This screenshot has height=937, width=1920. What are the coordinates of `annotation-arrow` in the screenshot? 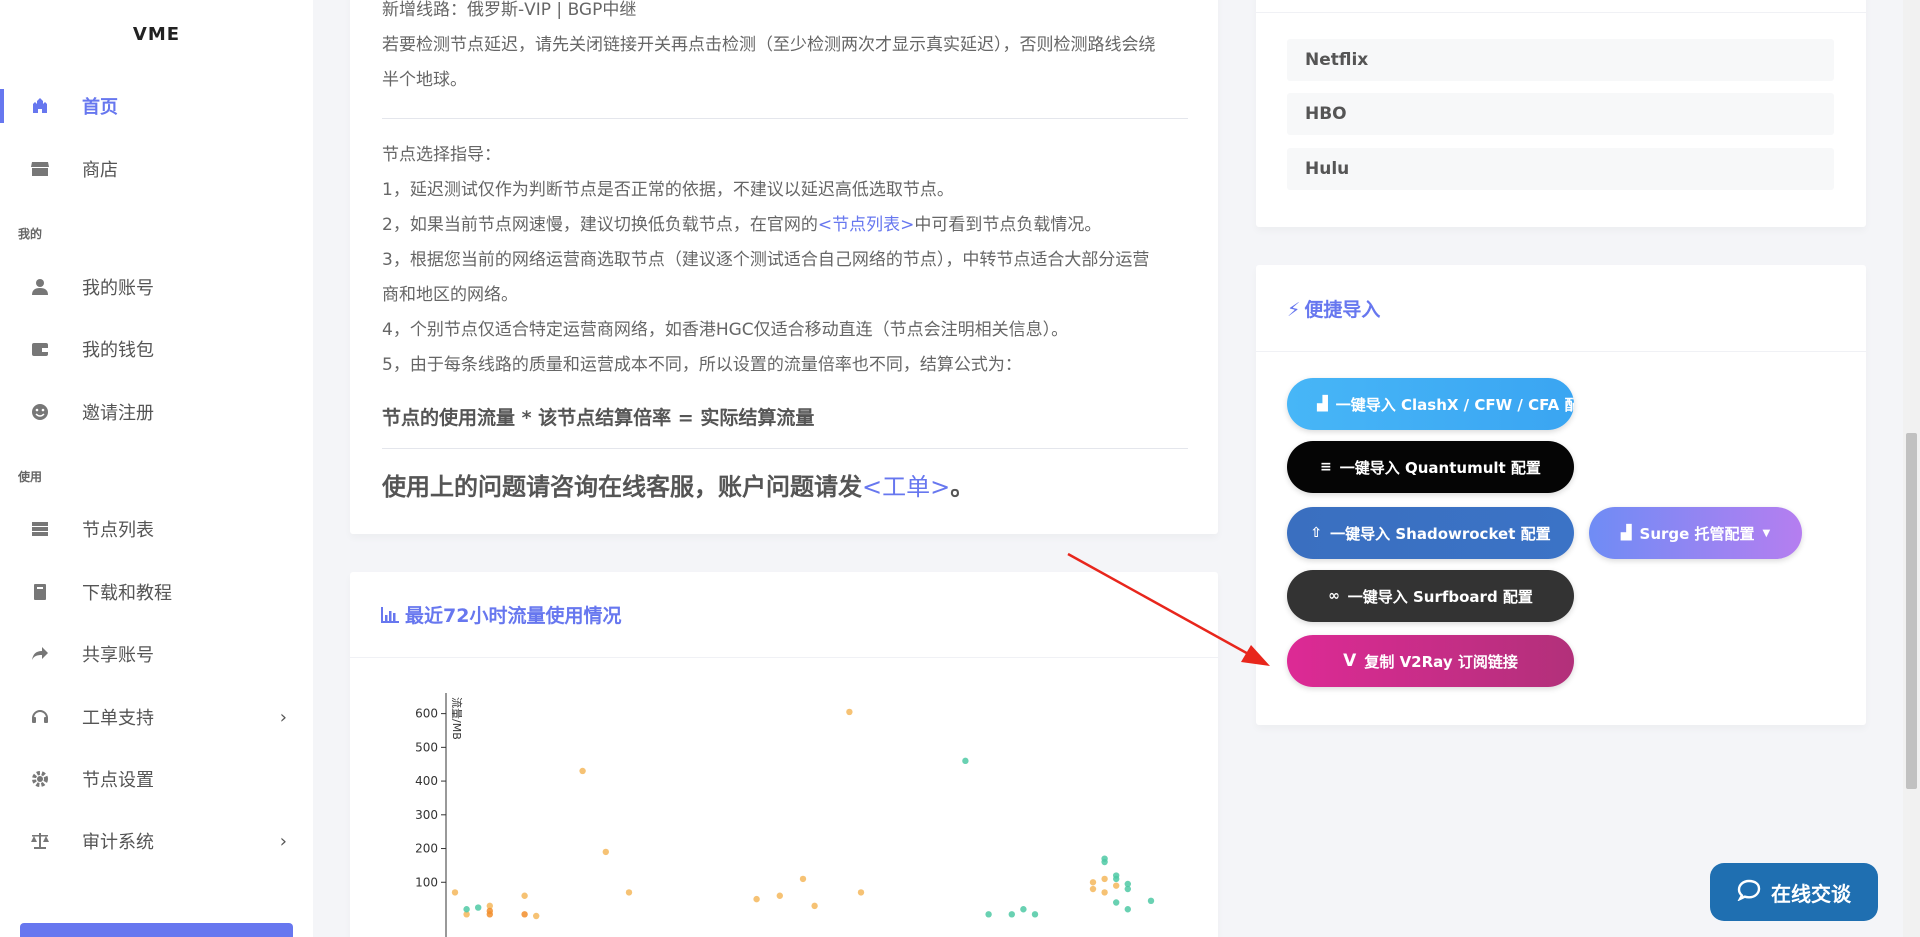 It's located at (1168, 609).